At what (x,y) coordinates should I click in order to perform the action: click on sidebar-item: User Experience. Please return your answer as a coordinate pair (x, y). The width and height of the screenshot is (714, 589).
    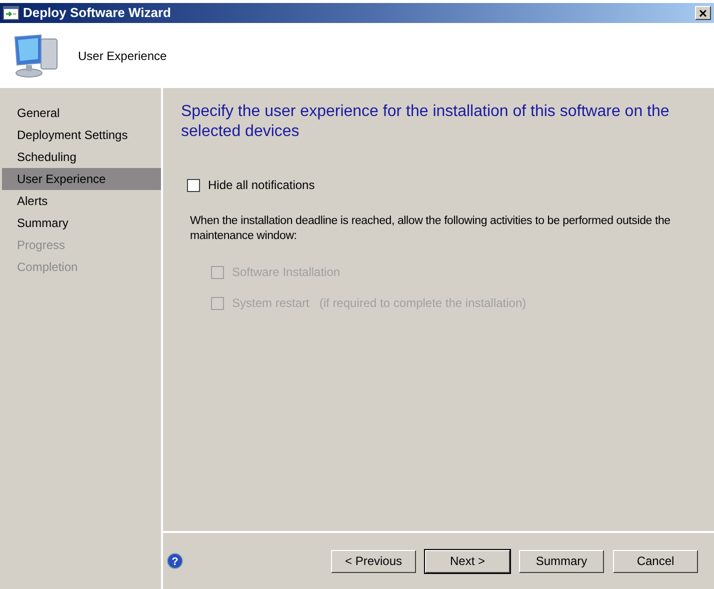
    Looking at the image, I should click on (81, 179).